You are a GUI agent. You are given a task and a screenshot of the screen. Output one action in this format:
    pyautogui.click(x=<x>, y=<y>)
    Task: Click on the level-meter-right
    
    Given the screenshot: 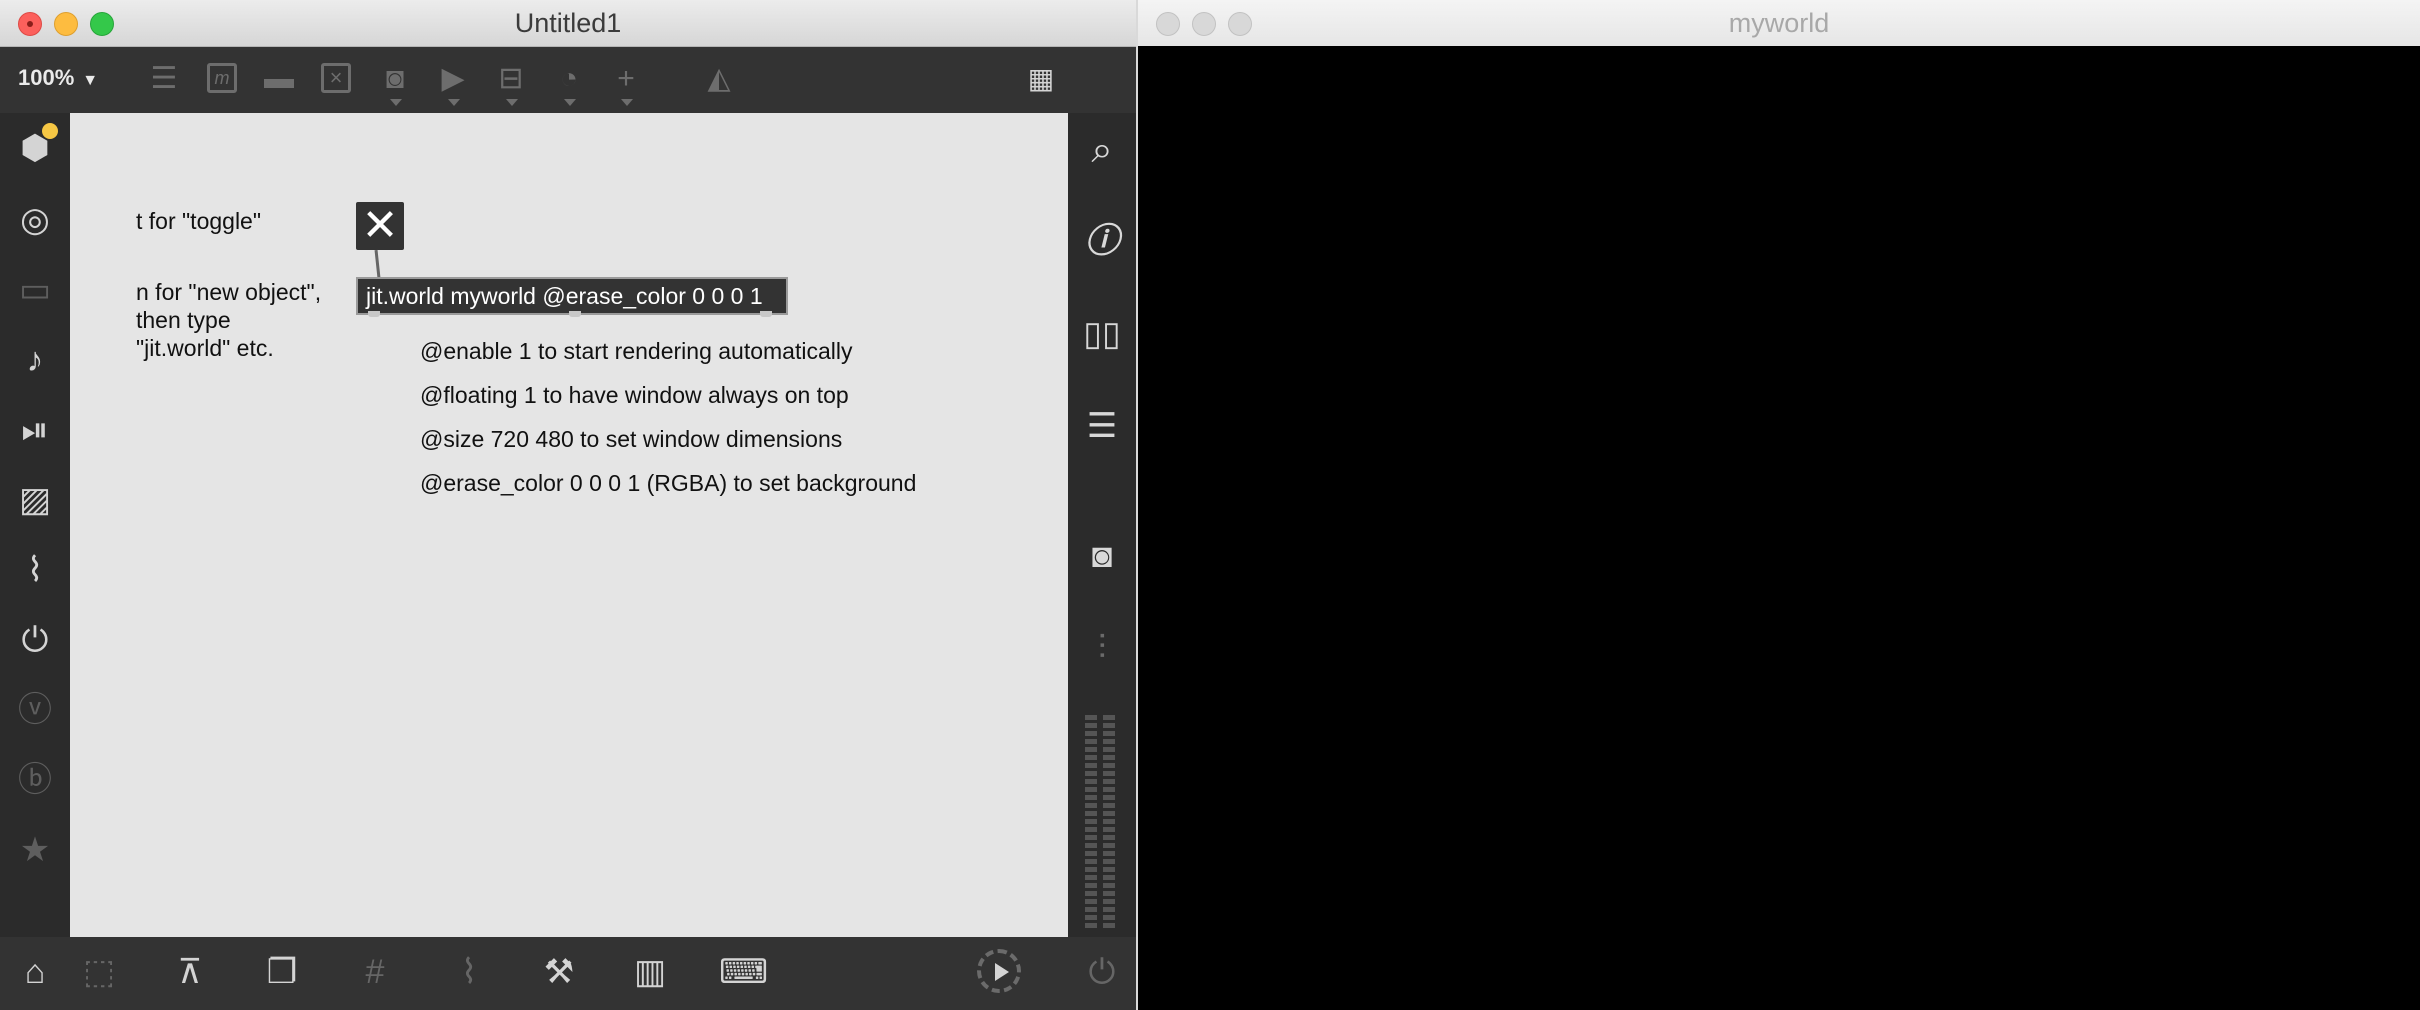 What is the action you would take?
    pyautogui.click(x=1109, y=822)
    